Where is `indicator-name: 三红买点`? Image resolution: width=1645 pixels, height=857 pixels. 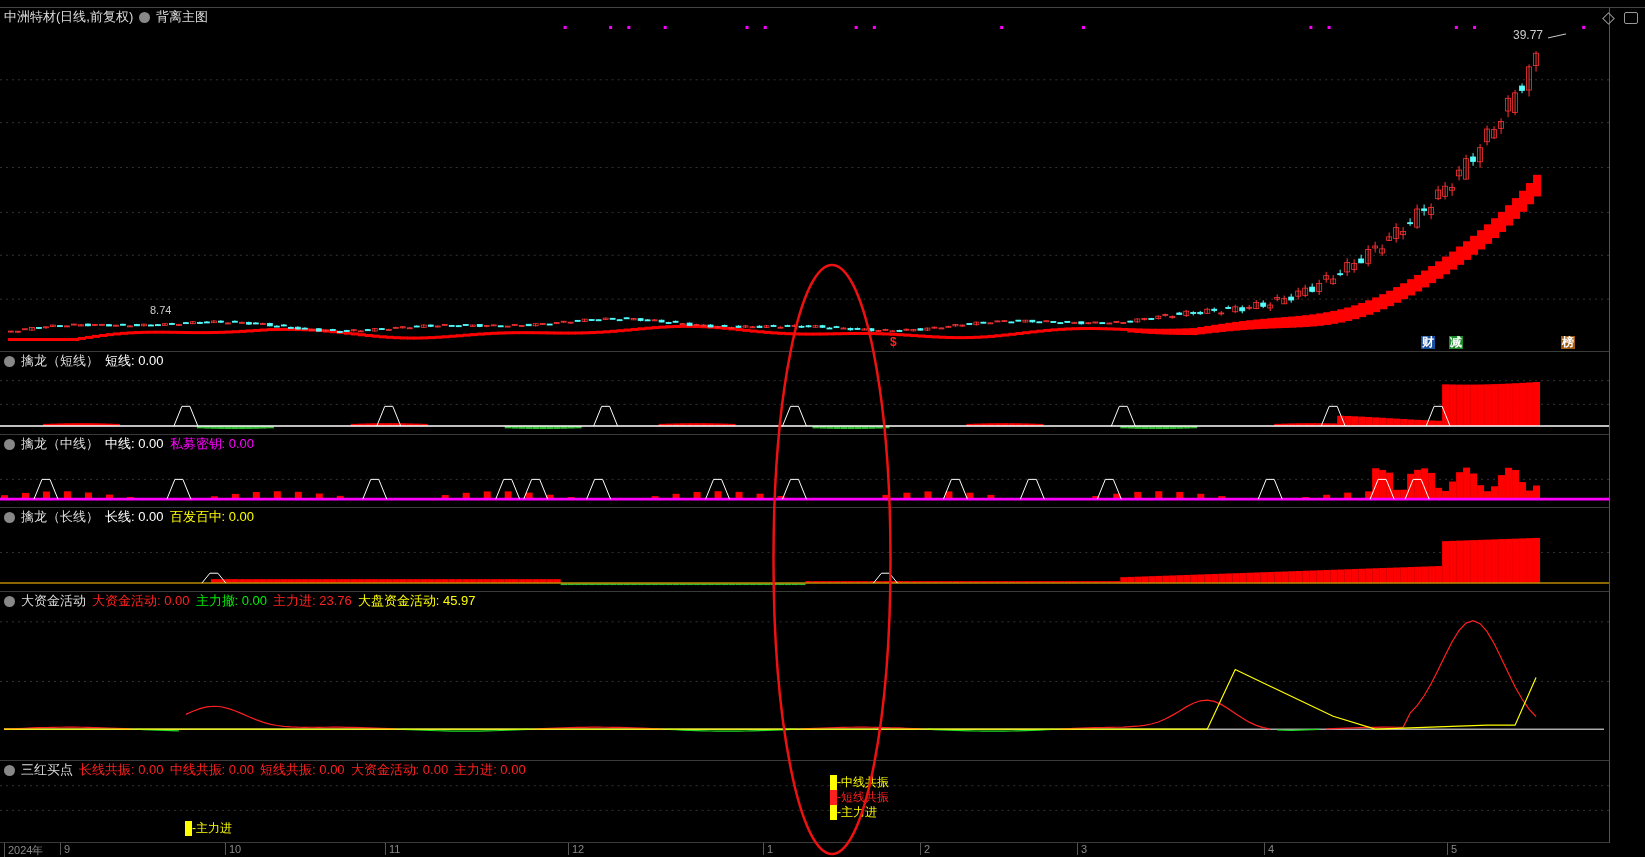 indicator-name: 三红买点 is located at coordinates (47, 770).